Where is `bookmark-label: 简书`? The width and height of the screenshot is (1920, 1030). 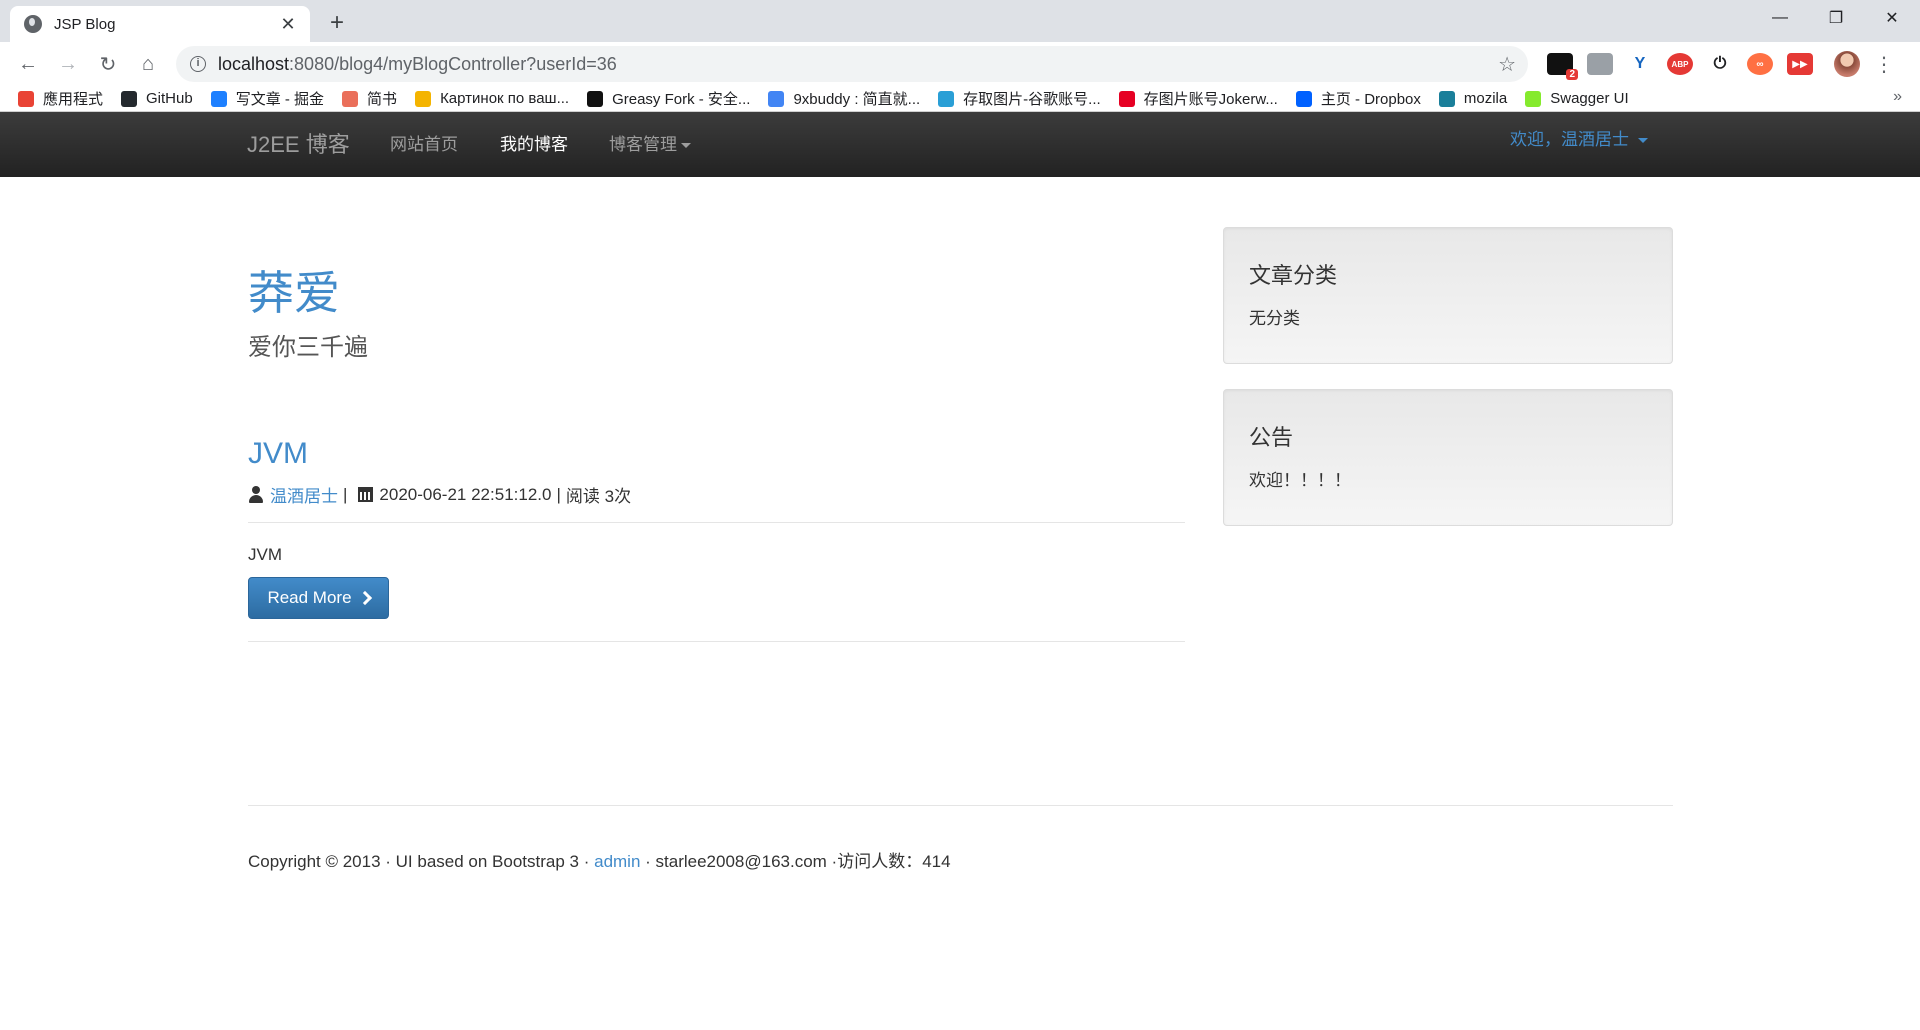 bookmark-label: 简书 is located at coordinates (382, 99).